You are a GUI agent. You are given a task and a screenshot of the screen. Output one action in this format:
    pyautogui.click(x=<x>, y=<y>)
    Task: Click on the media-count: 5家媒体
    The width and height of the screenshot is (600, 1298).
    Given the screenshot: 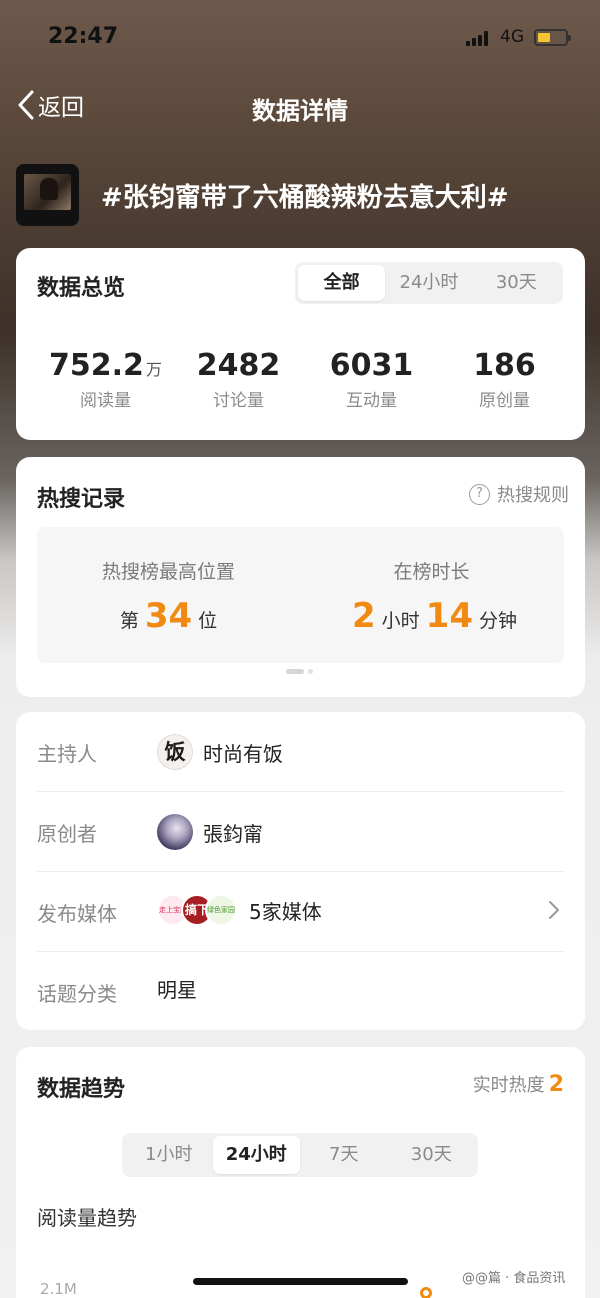 What is the action you would take?
    pyautogui.click(x=285, y=911)
    